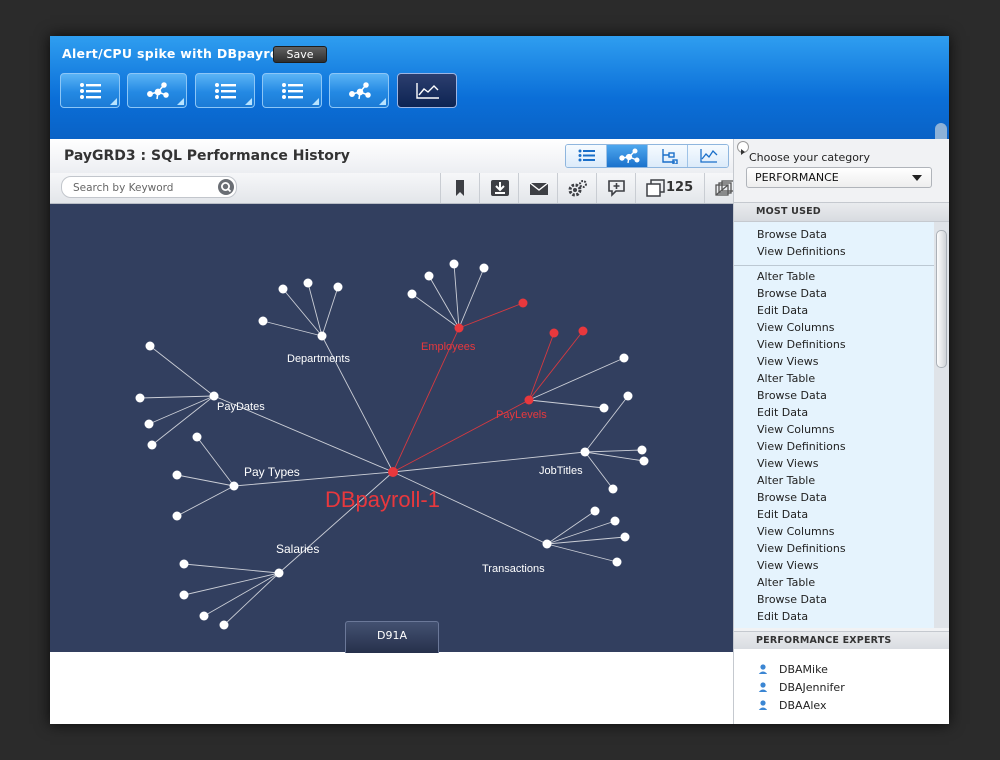 This screenshot has width=1000, height=760. Describe the element at coordinates (393, 472) in the screenshot. I see `graph-center-node` at that location.